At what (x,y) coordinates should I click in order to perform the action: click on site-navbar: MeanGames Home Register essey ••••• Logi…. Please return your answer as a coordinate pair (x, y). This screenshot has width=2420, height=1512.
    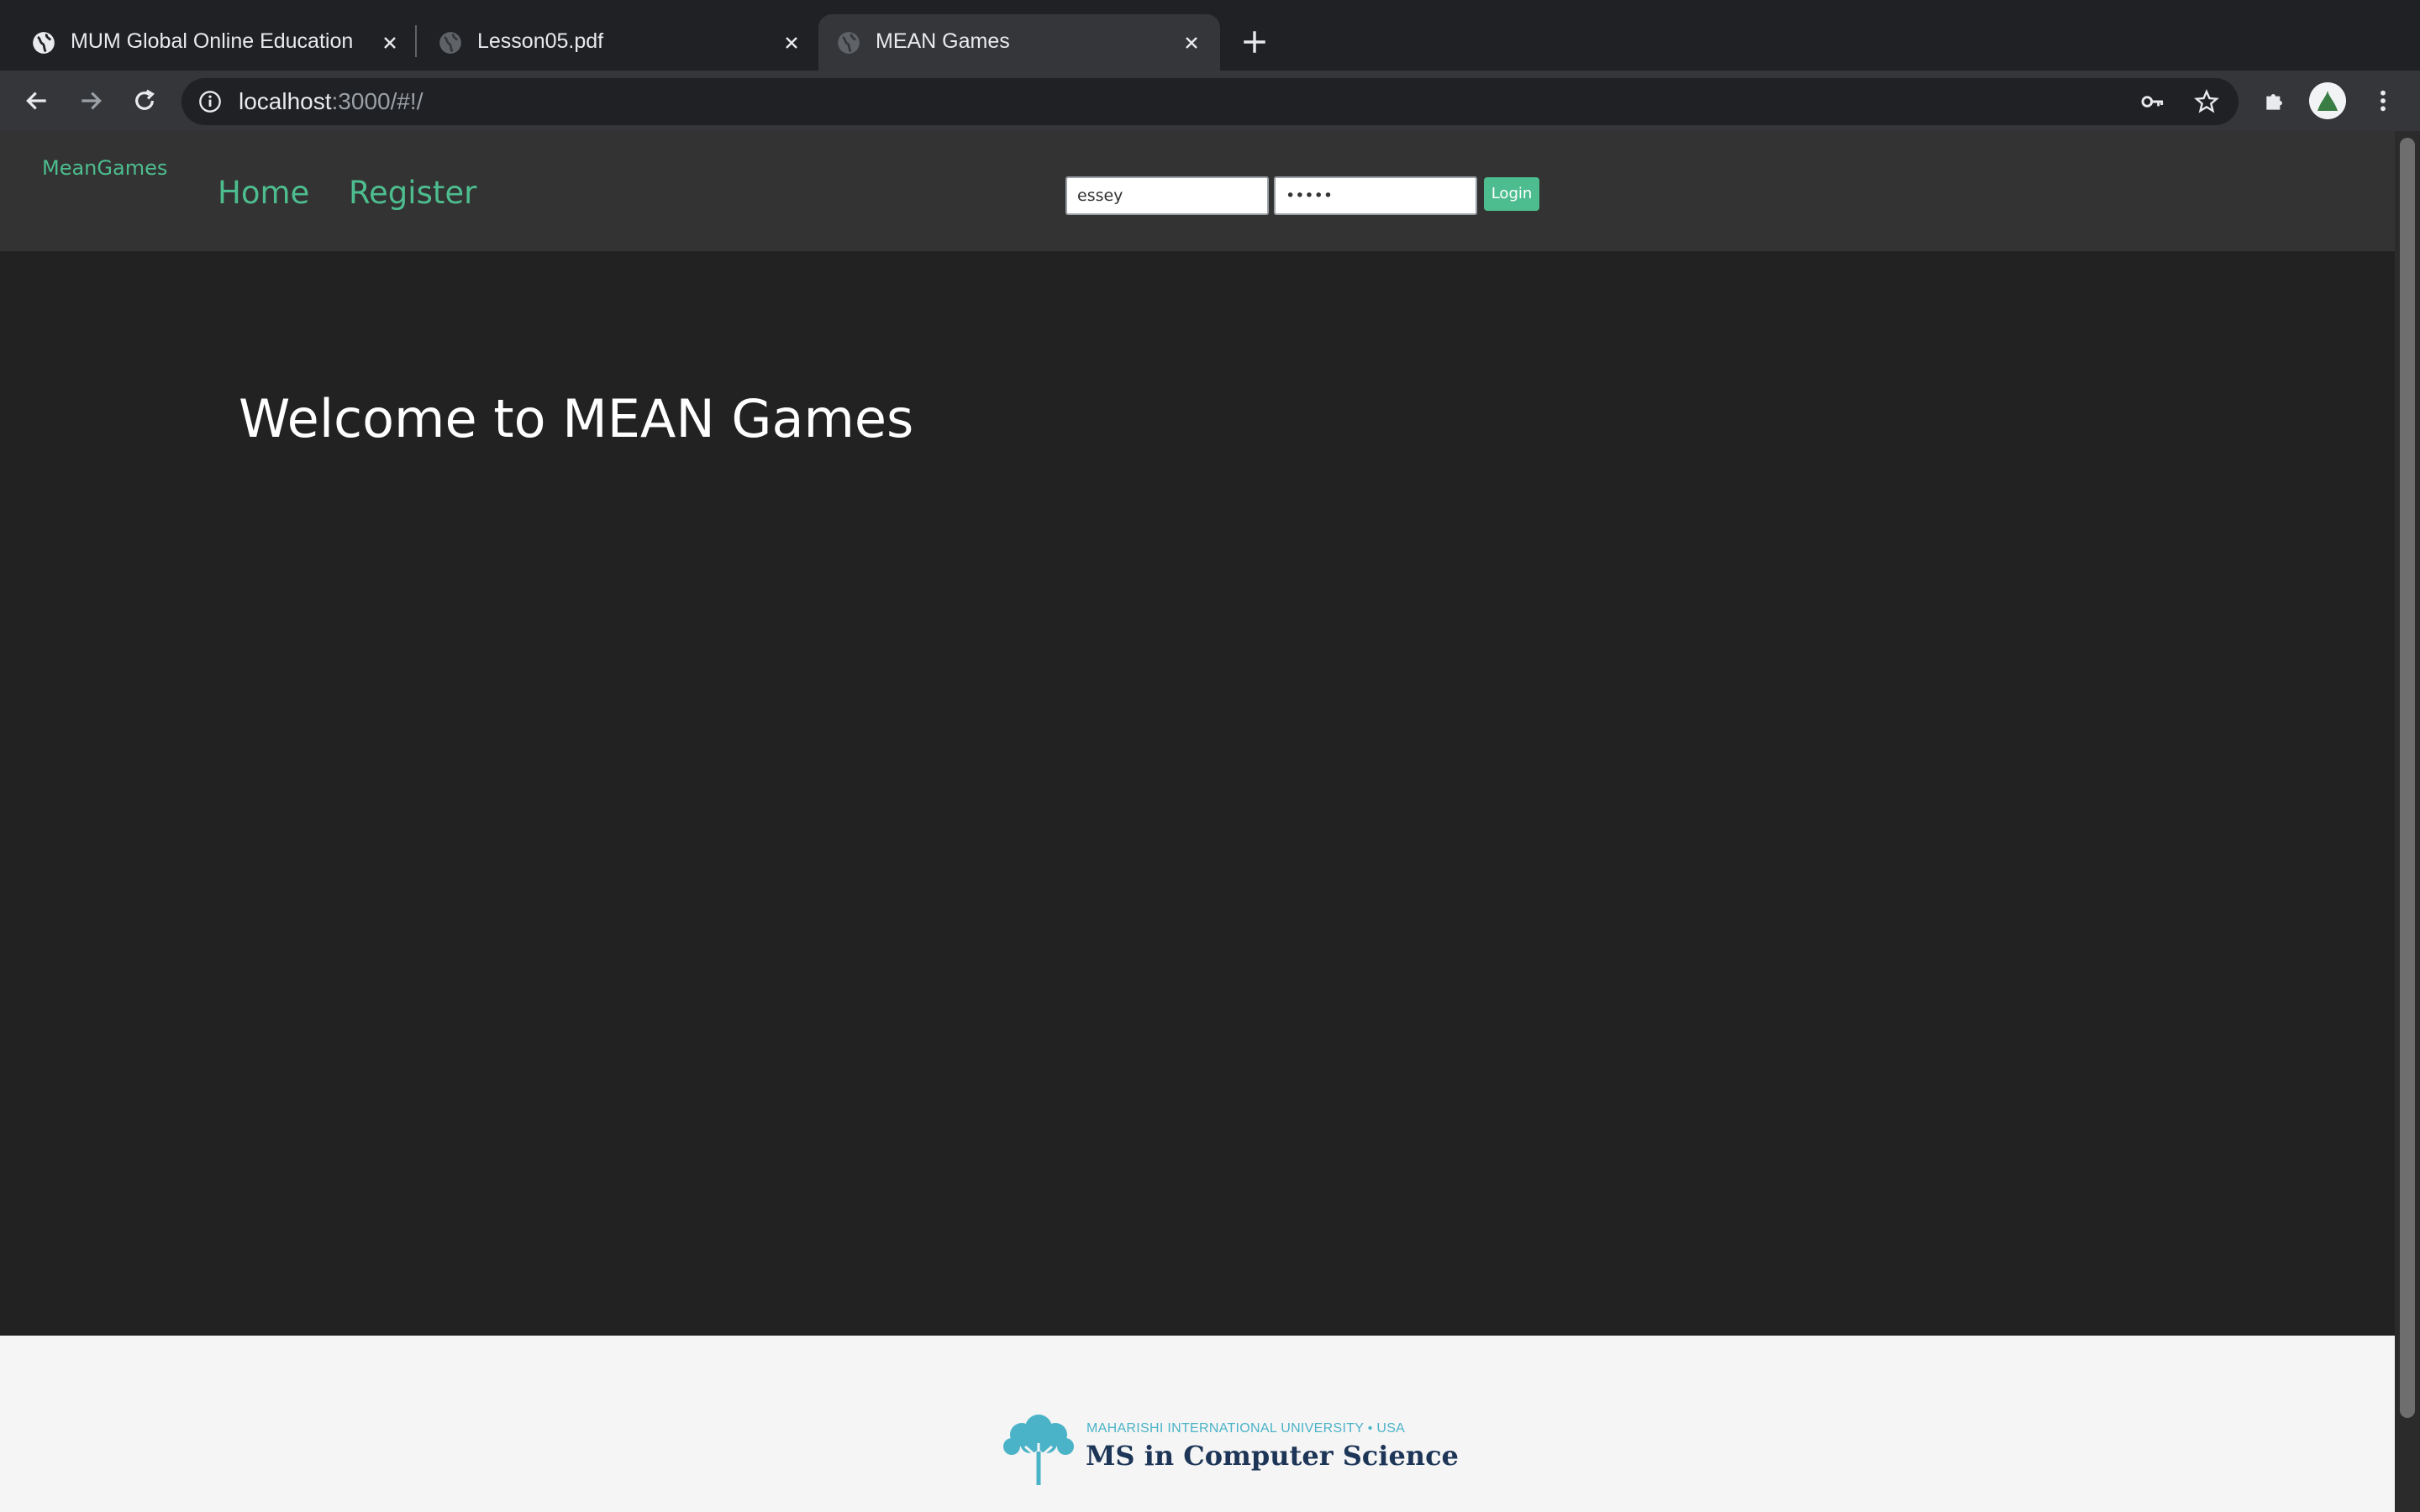
    Looking at the image, I should click on (1197, 191).